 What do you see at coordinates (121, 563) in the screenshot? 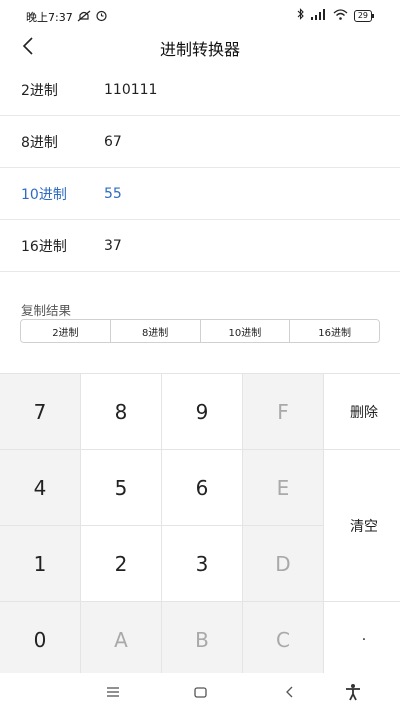
I see `key-2: 2` at bounding box center [121, 563].